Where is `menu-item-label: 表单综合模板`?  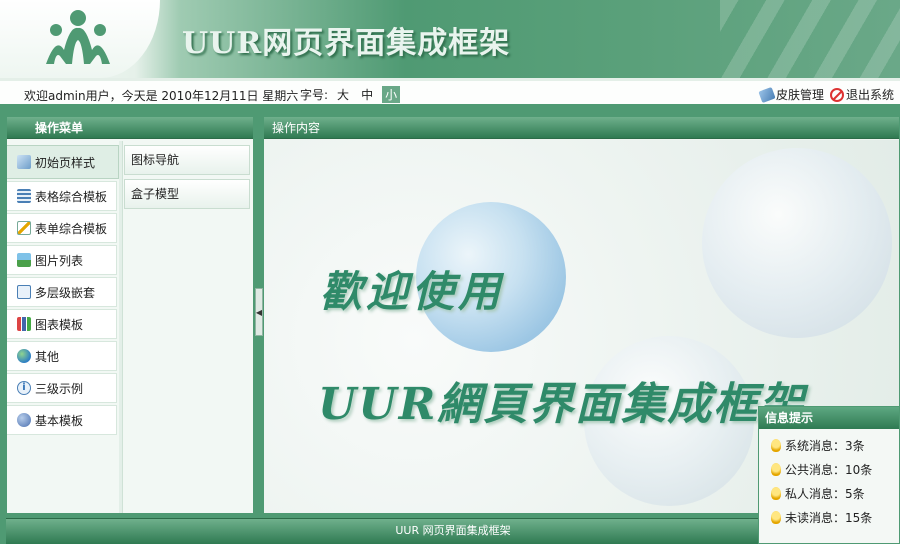
menu-item-label: 表单综合模板 is located at coordinates (71, 228).